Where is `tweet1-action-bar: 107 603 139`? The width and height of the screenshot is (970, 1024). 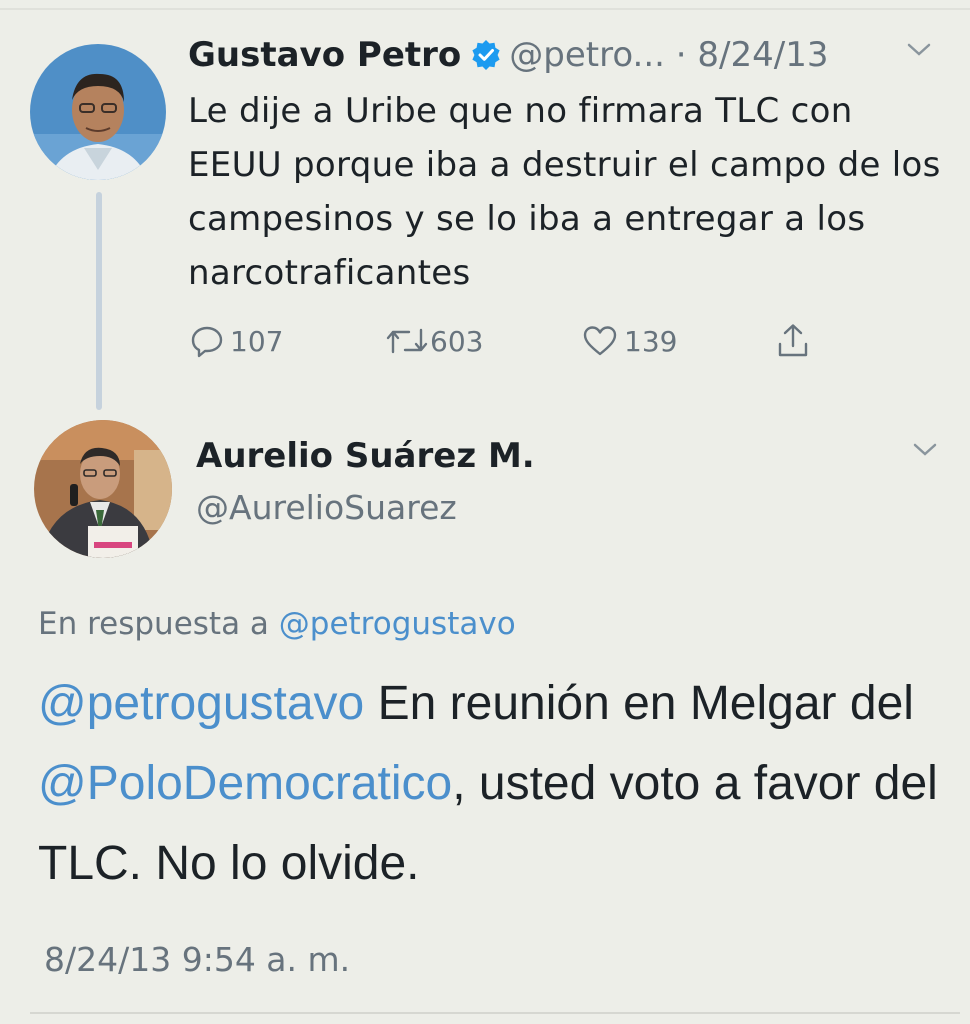
tweet1-action-bar: 107 603 139 is located at coordinates (510, 341).